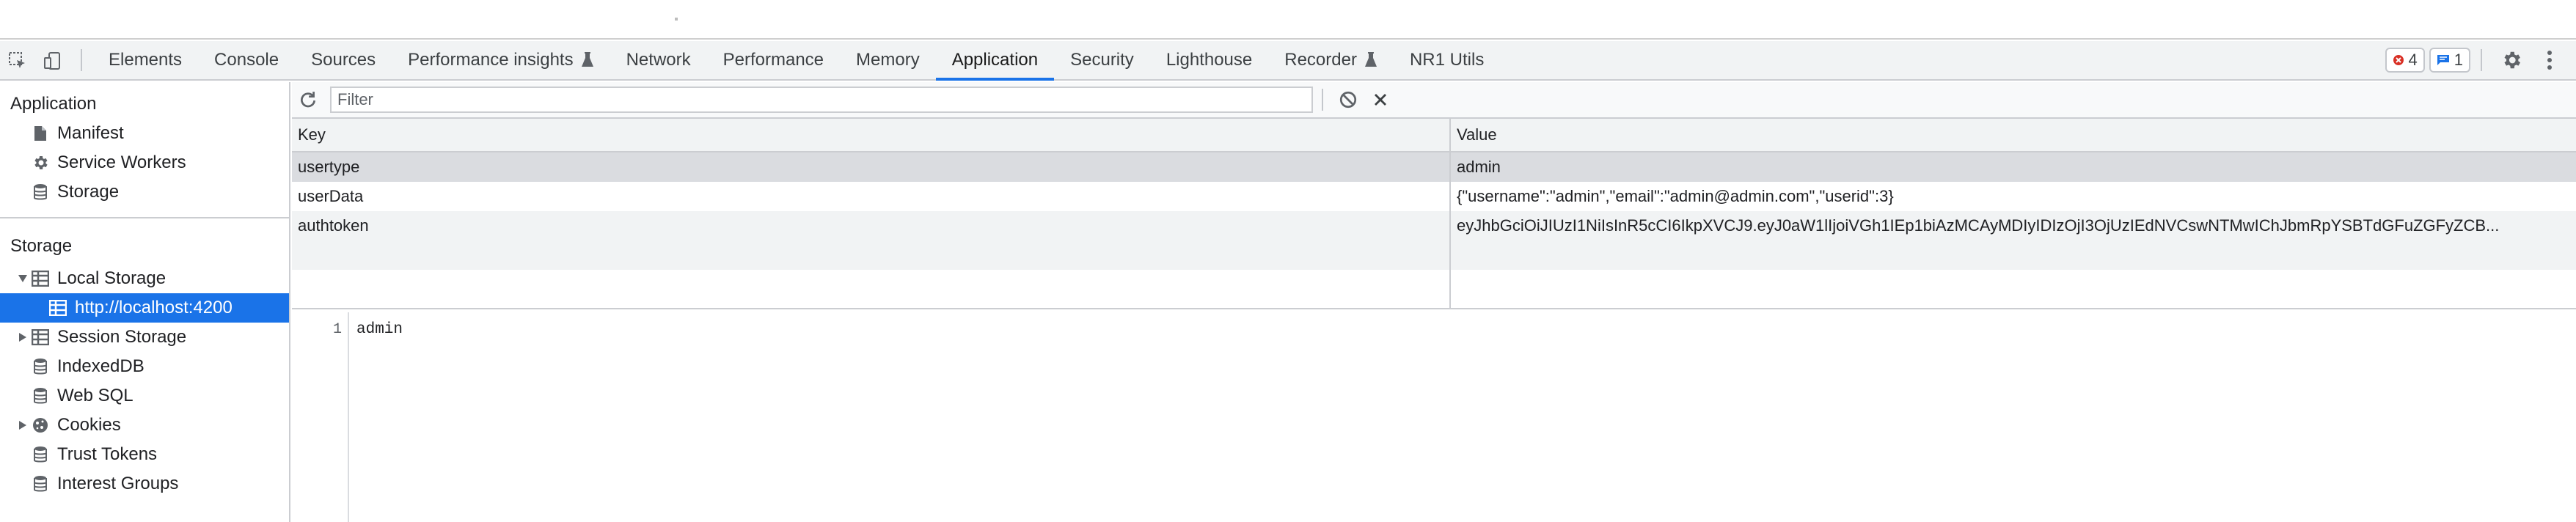 This screenshot has width=2576, height=522. Describe the element at coordinates (112, 278) in the screenshot. I see `sidebar-item-label: Local Storage` at that location.